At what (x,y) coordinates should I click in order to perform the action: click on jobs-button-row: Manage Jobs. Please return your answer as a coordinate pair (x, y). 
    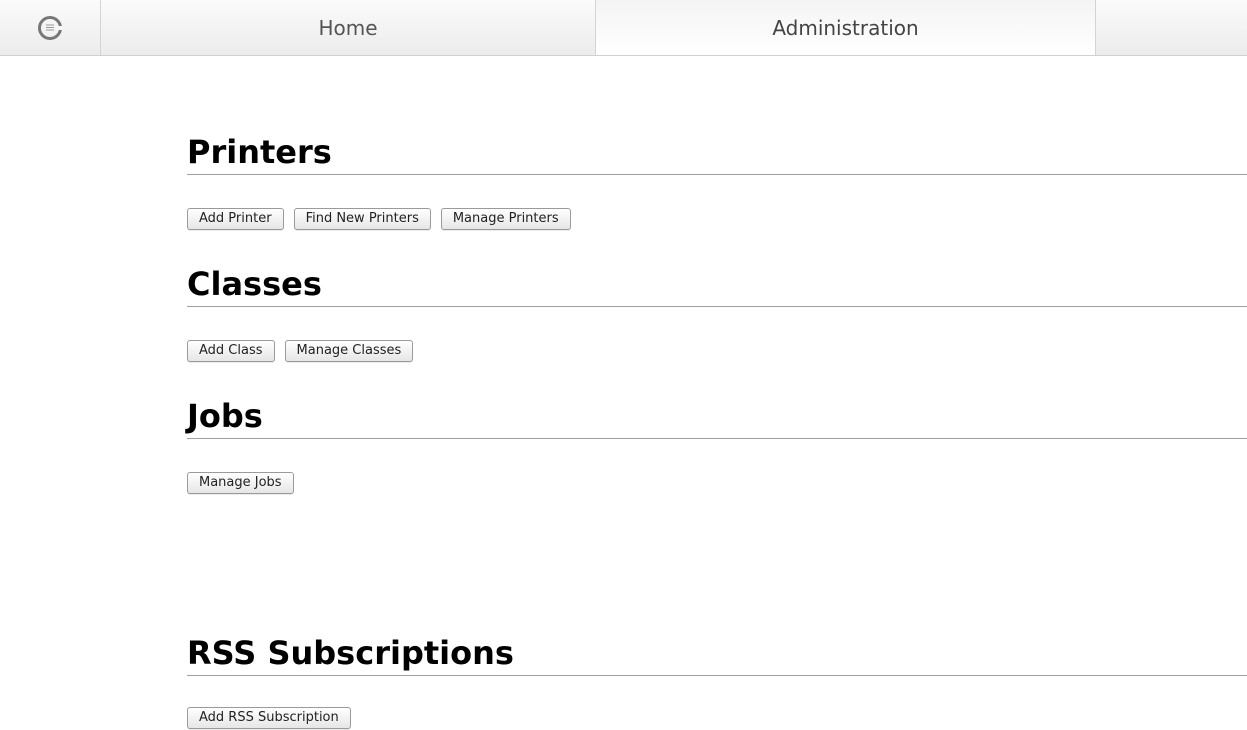
    Looking at the image, I should click on (717, 483).